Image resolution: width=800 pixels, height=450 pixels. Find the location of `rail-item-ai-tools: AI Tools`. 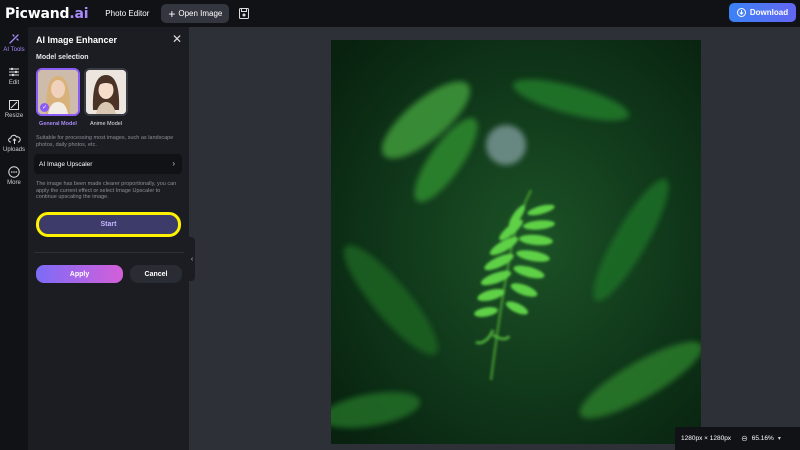

rail-item-ai-tools: AI Tools is located at coordinates (14, 43).